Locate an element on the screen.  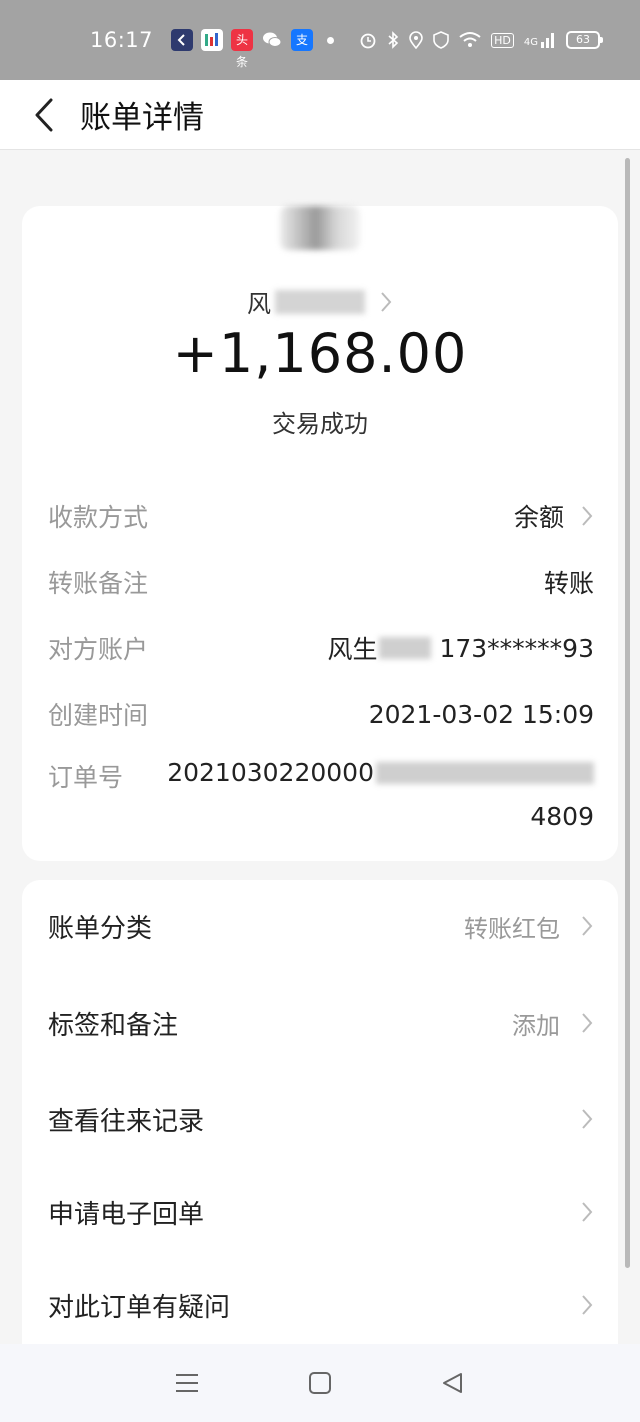
page-title: 账单详情 is located at coordinates (142, 118).